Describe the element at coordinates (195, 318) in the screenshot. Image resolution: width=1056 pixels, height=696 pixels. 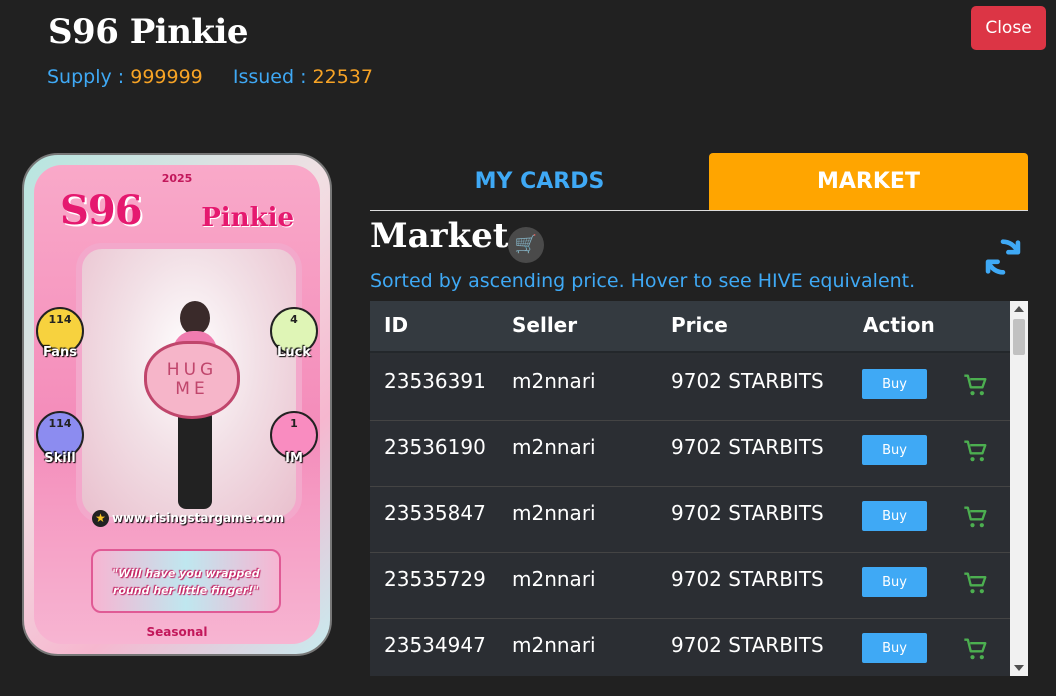
I see `figure-head` at that location.